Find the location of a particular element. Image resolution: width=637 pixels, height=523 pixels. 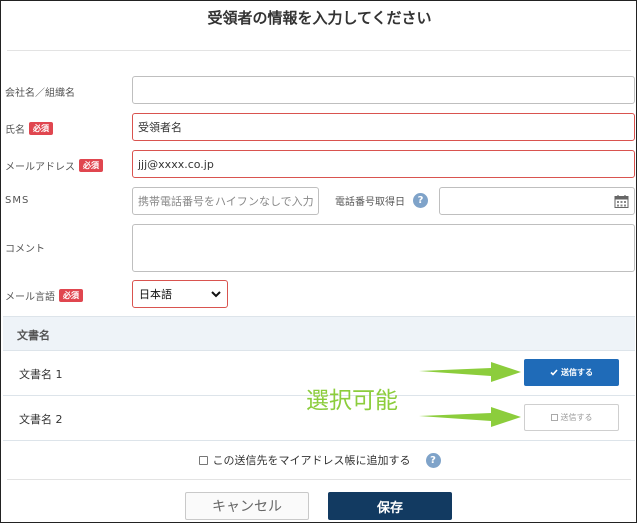

comment-textarea is located at coordinates (383, 248).